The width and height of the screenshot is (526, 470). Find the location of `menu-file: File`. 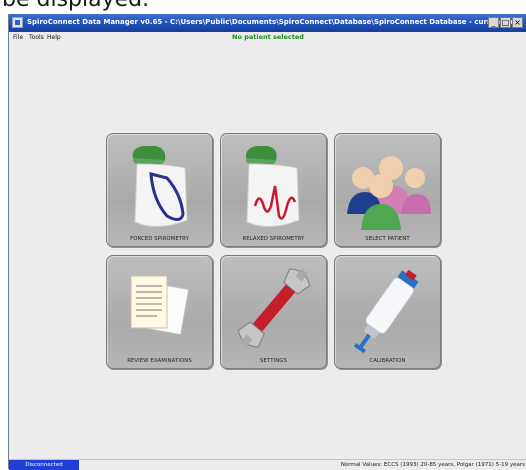

menu-file: File is located at coordinates (18, 37).